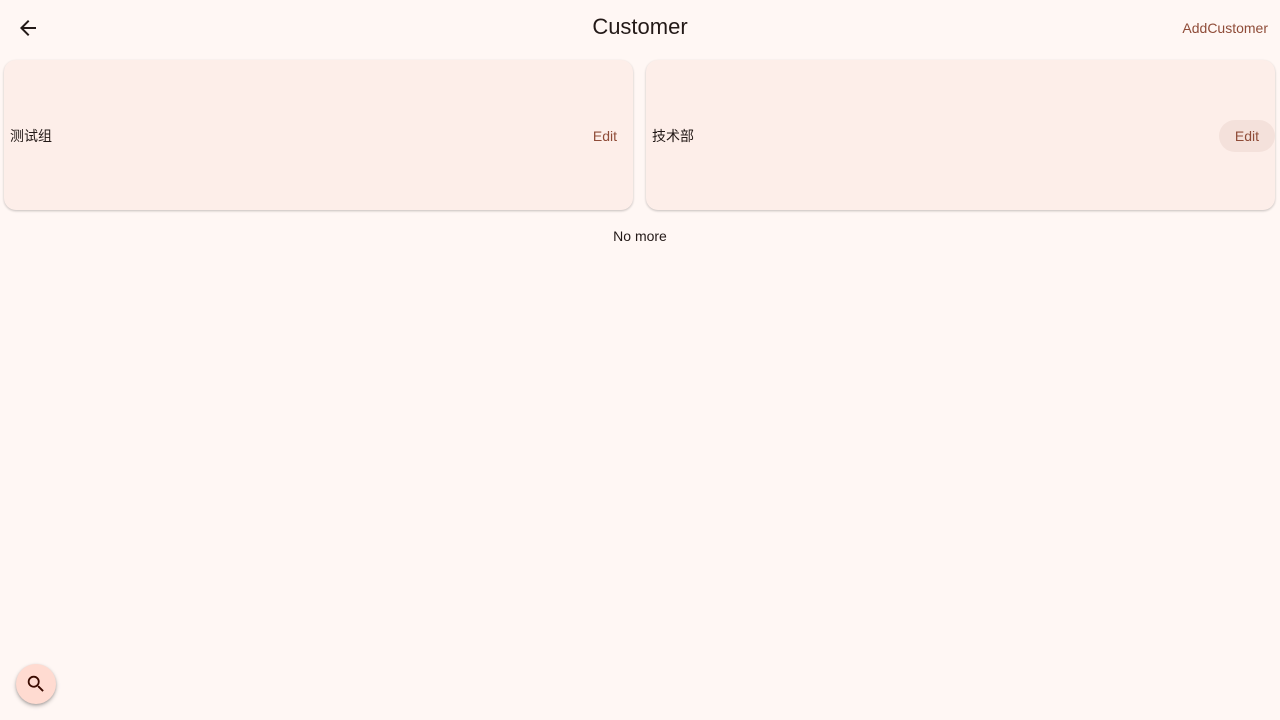  I want to click on page-title: Customer, so click(640, 26).